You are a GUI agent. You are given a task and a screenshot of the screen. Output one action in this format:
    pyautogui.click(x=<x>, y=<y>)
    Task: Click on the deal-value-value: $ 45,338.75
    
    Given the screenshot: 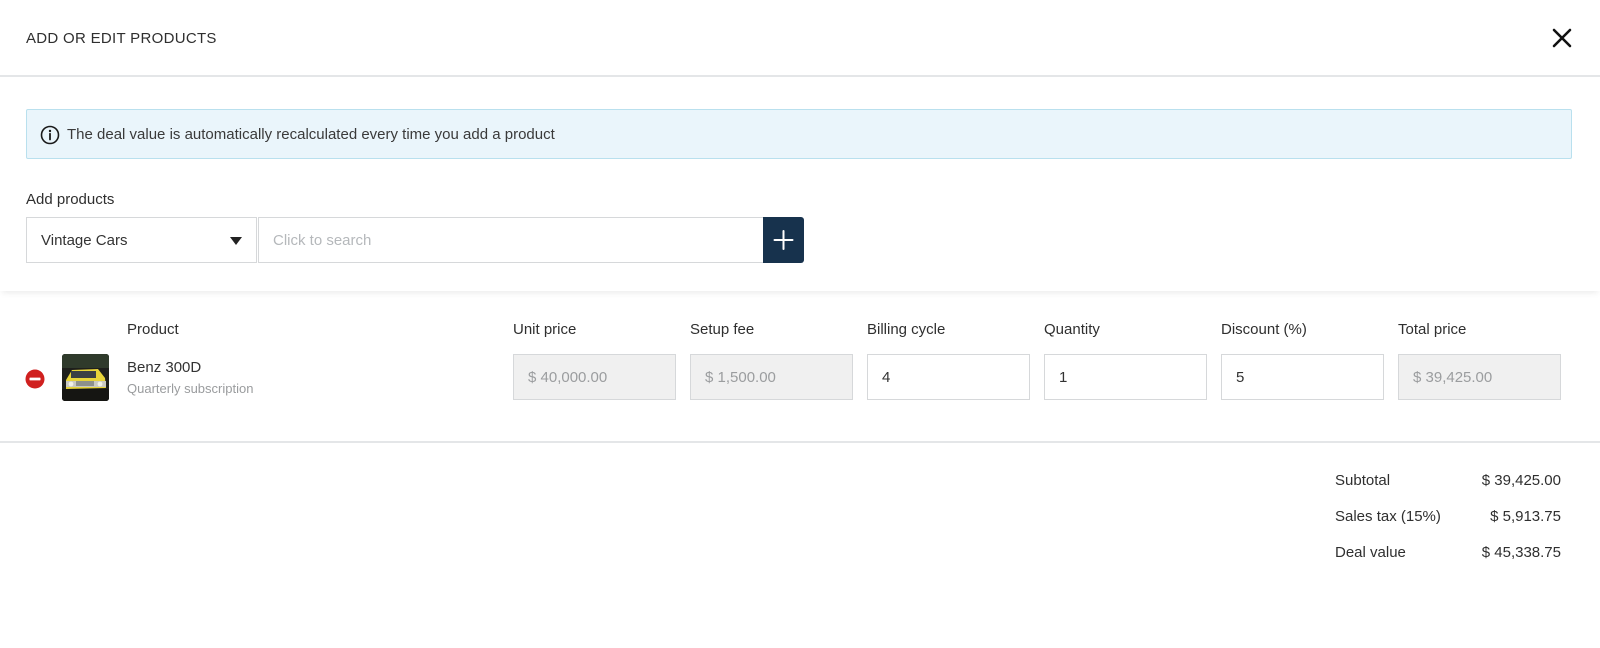 What is the action you would take?
    pyautogui.click(x=1521, y=552)
    